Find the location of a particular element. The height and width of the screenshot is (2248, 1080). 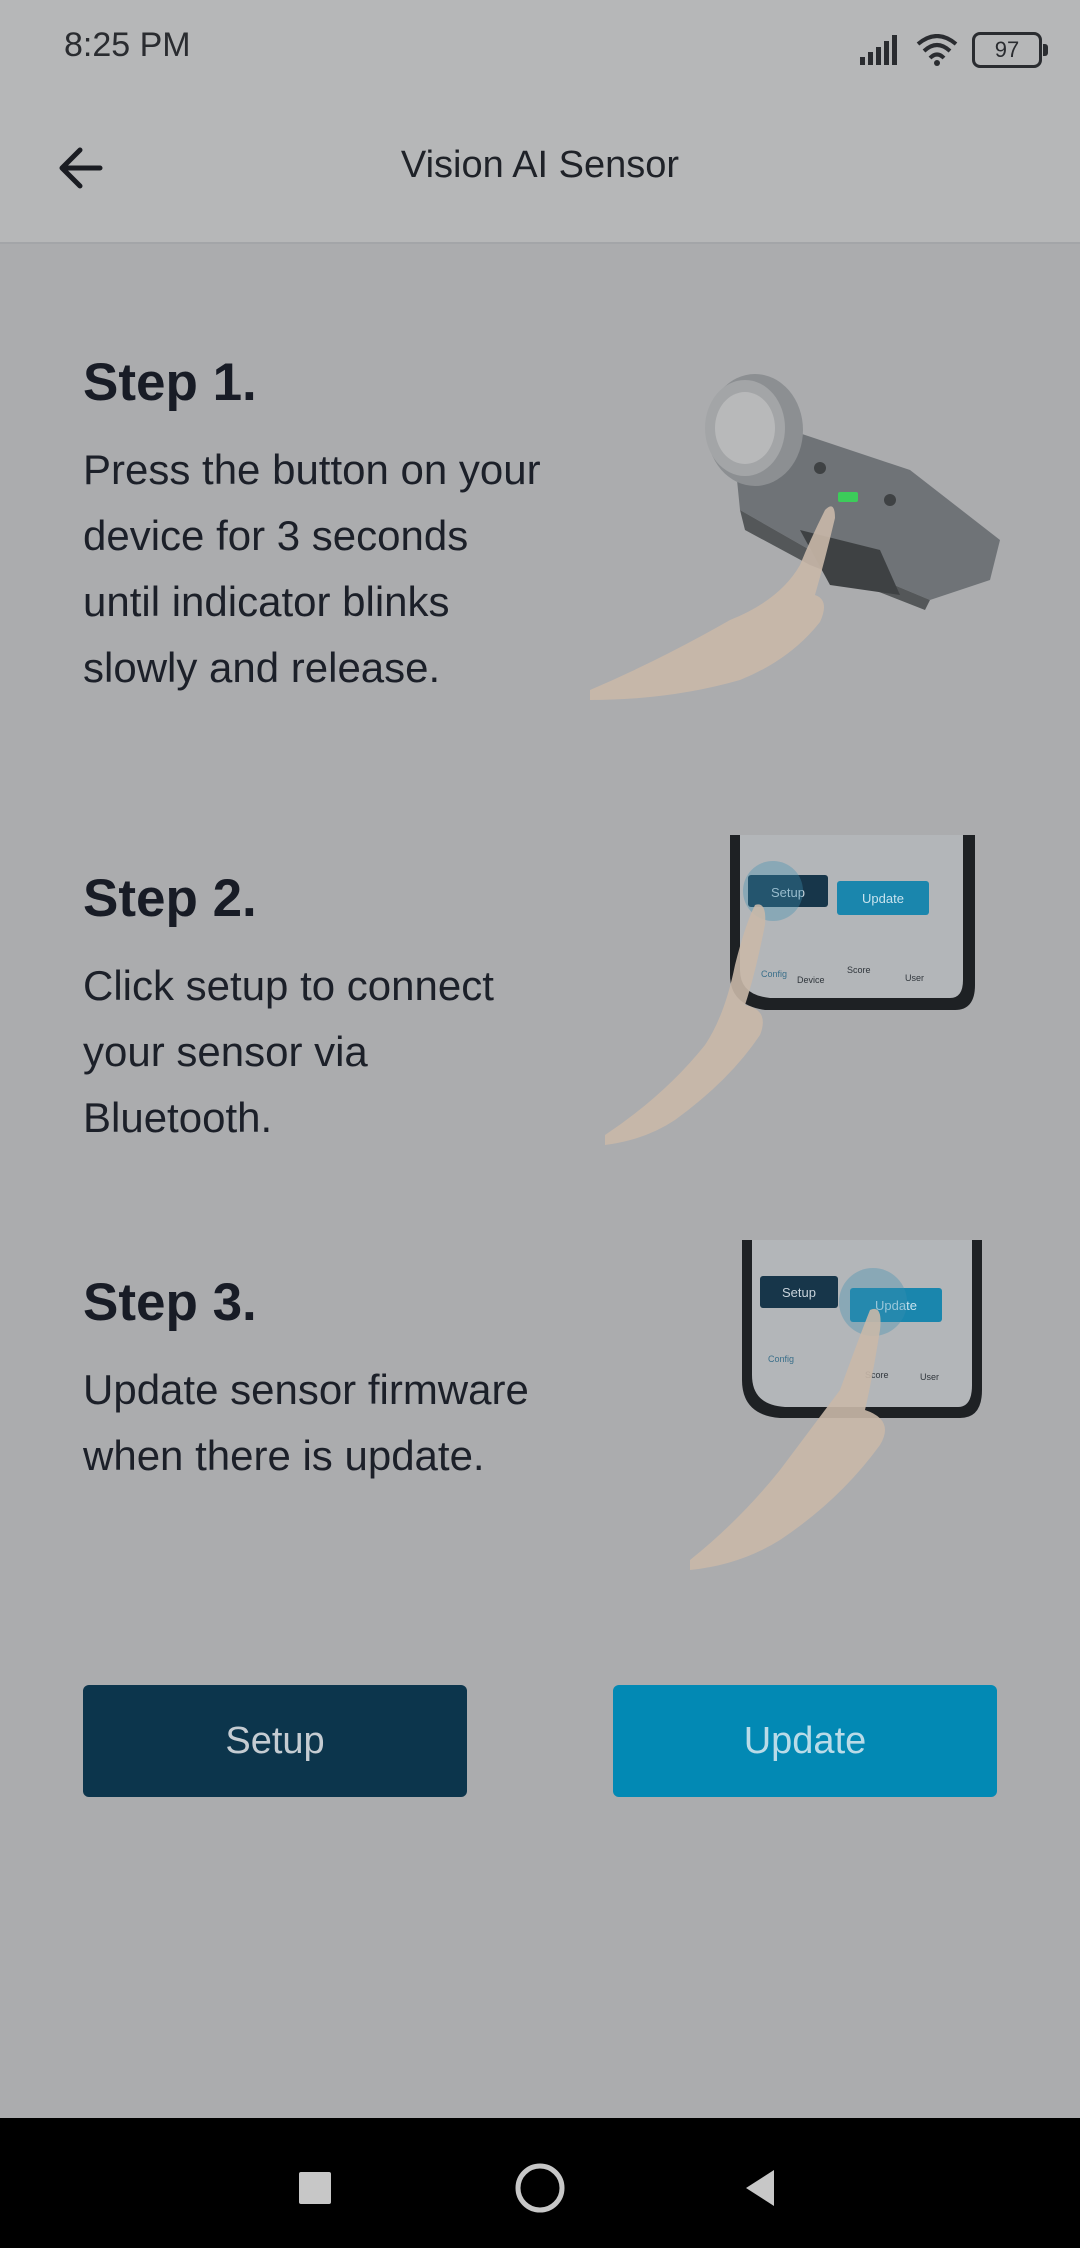

app-bar: Vision AI Sensor is located at coordinates (540, 170).